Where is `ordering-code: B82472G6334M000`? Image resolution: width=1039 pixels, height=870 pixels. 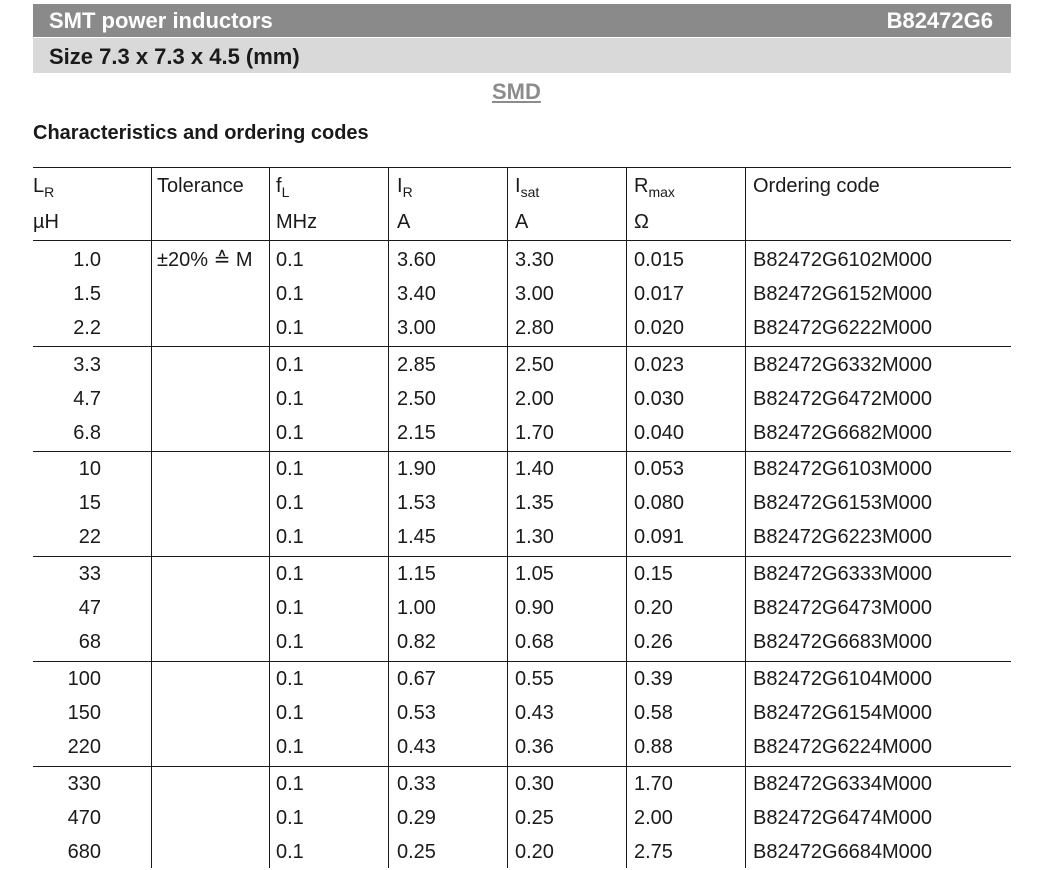 ordering-code: B82472G6334M000 is located at coordinates (843, 784).